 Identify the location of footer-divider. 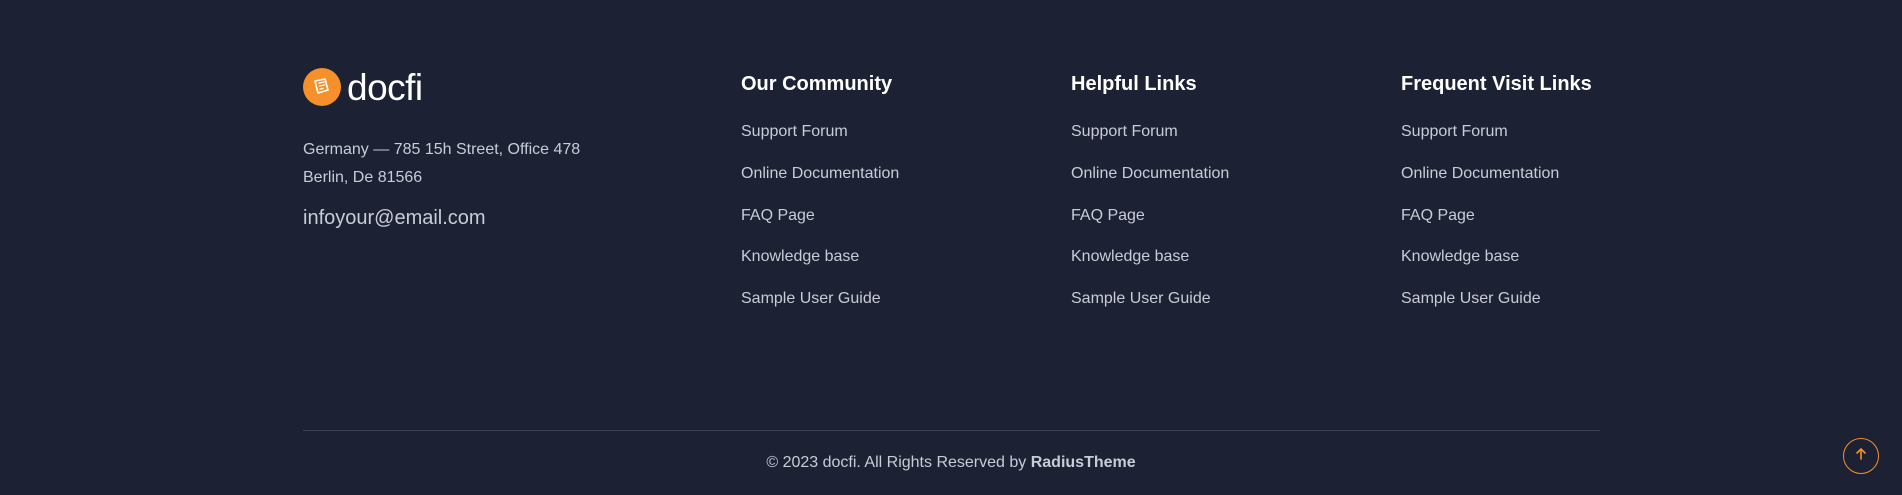
(951, 430).